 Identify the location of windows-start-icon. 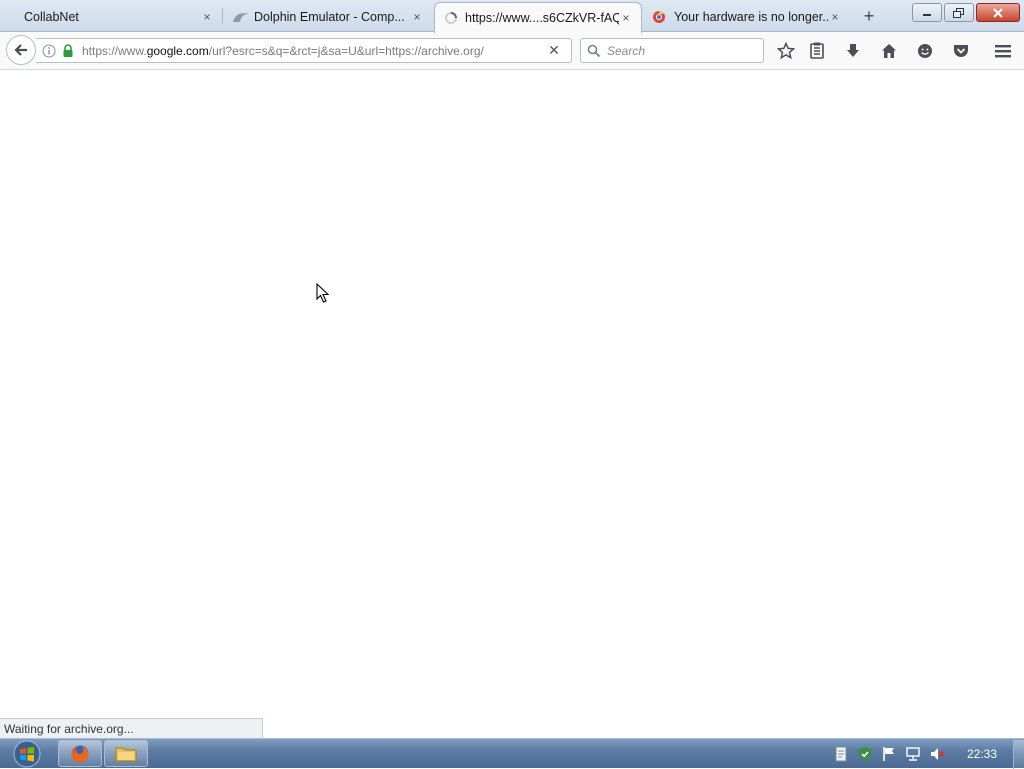
(27, 754).